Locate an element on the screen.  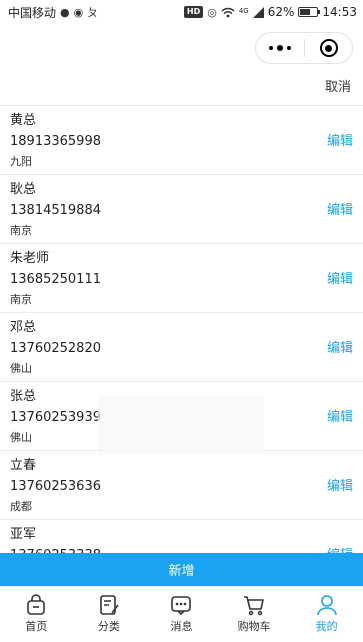
more-dots-icon is located at coordinates (280, 48).